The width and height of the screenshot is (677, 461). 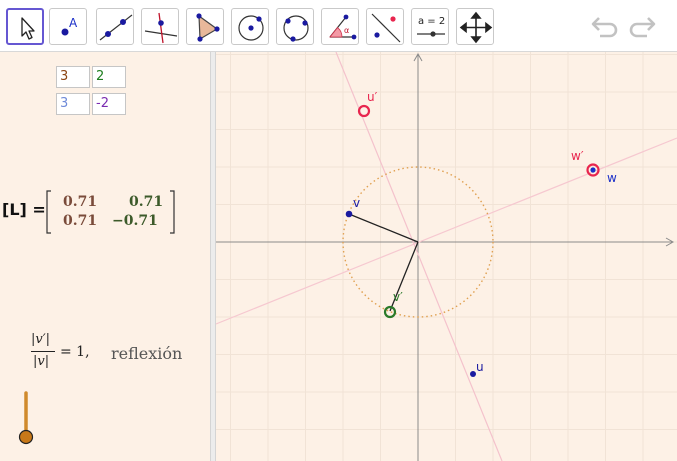 I want to click on slider-icon: a = 2, so click(x=431, y=26).